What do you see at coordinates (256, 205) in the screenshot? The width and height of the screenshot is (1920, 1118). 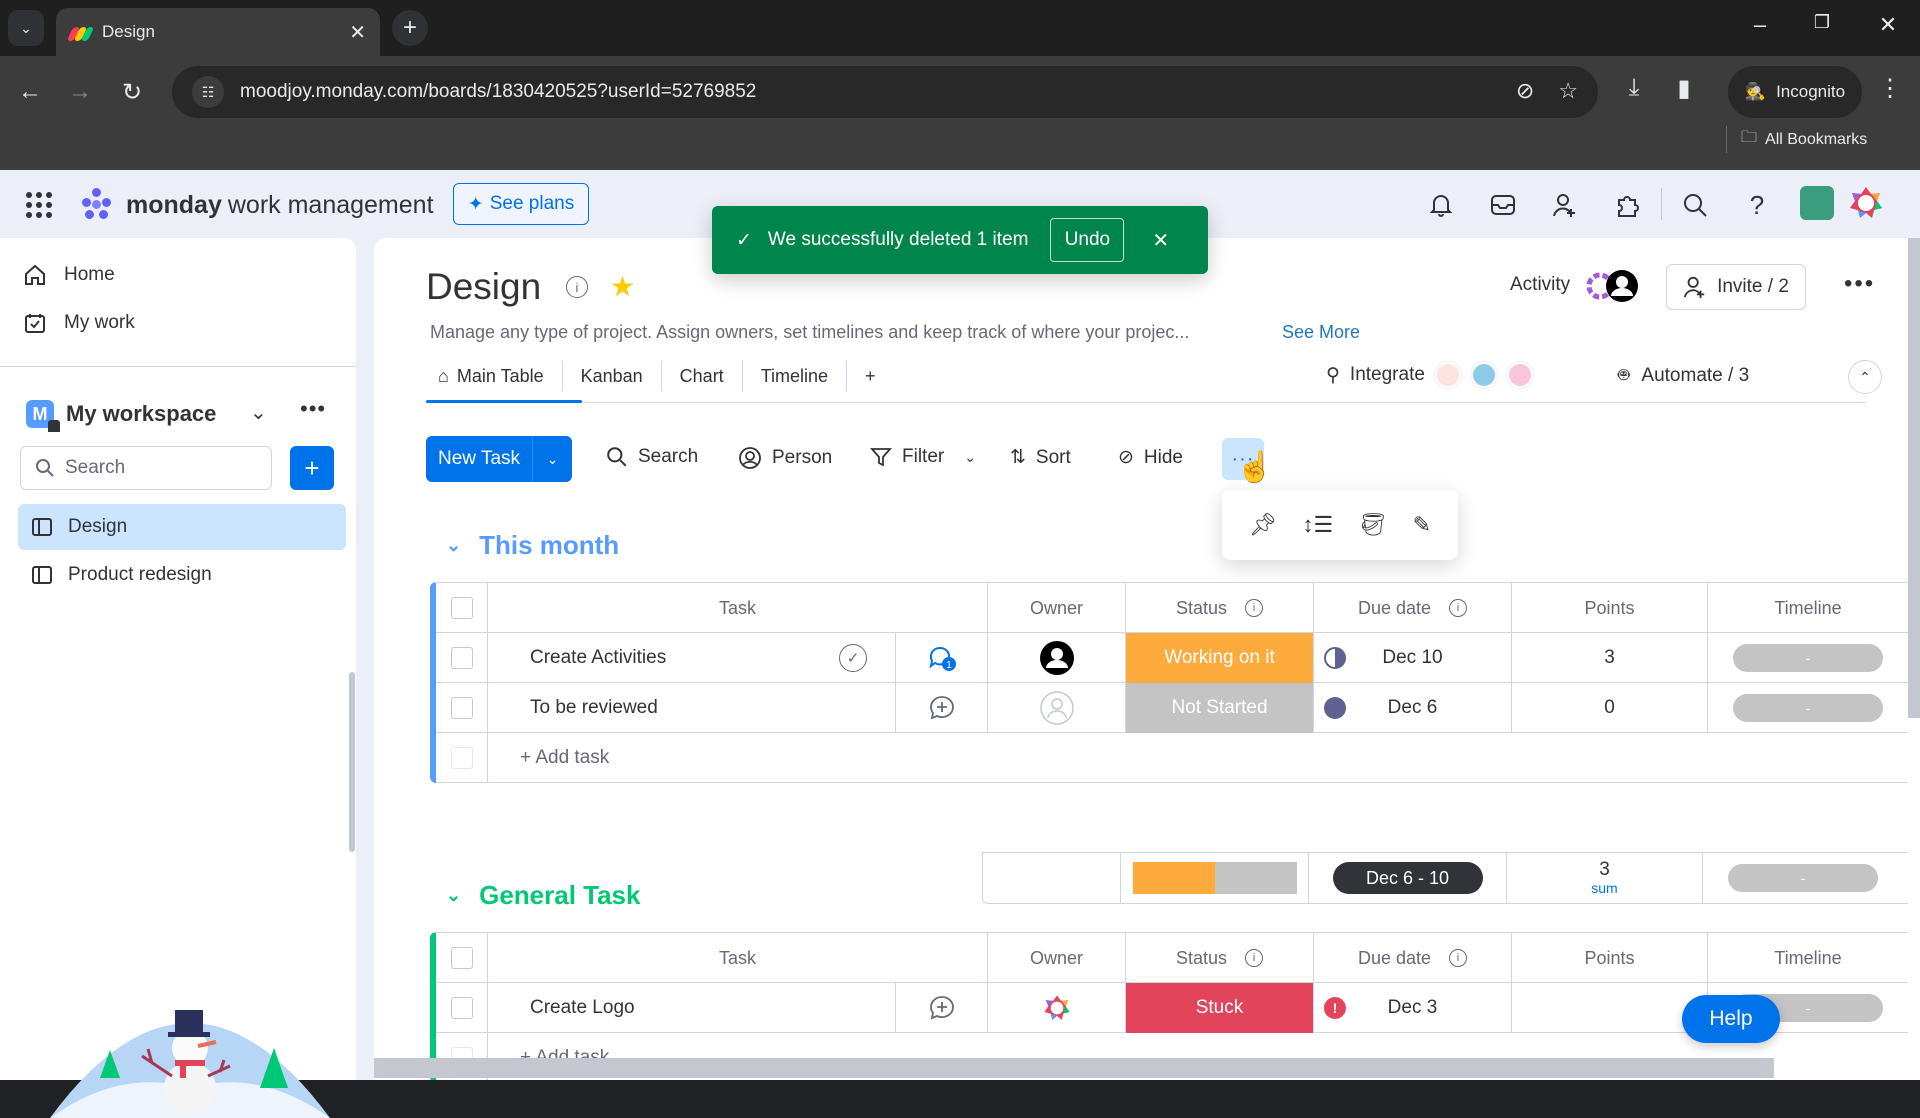 I see `monday-logo: monday work management` at bounding box center [256, 205].